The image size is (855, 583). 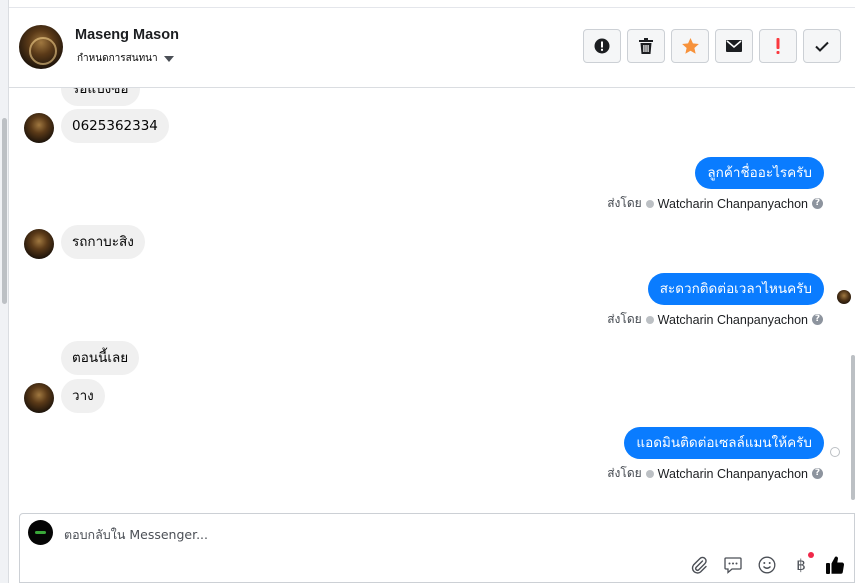 What do you see at coordinates (127, 35) in the screenshot?
I see `contact-name: Maseng Mason` at bounding box center [127, 35].